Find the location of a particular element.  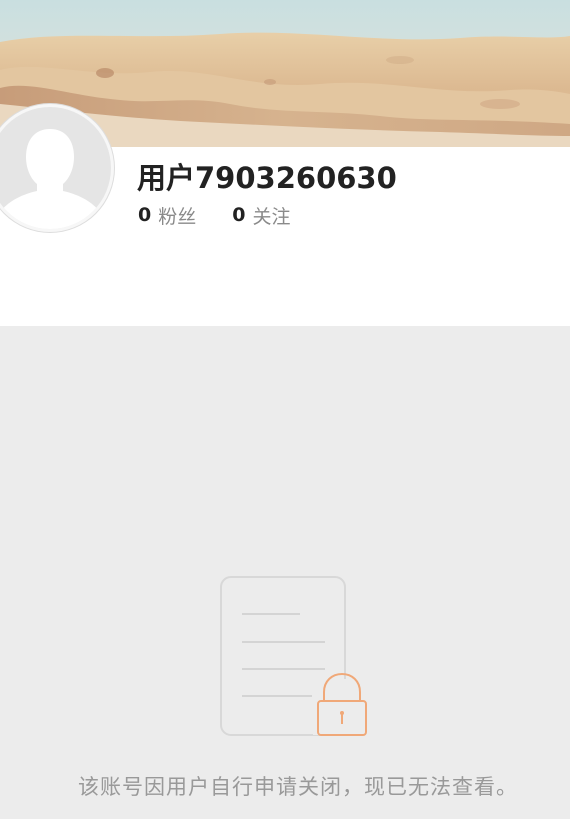

account-closed-message: 该账号因用户自行申请关闭，现已无法查看。 is located at coordinates (298, 787).